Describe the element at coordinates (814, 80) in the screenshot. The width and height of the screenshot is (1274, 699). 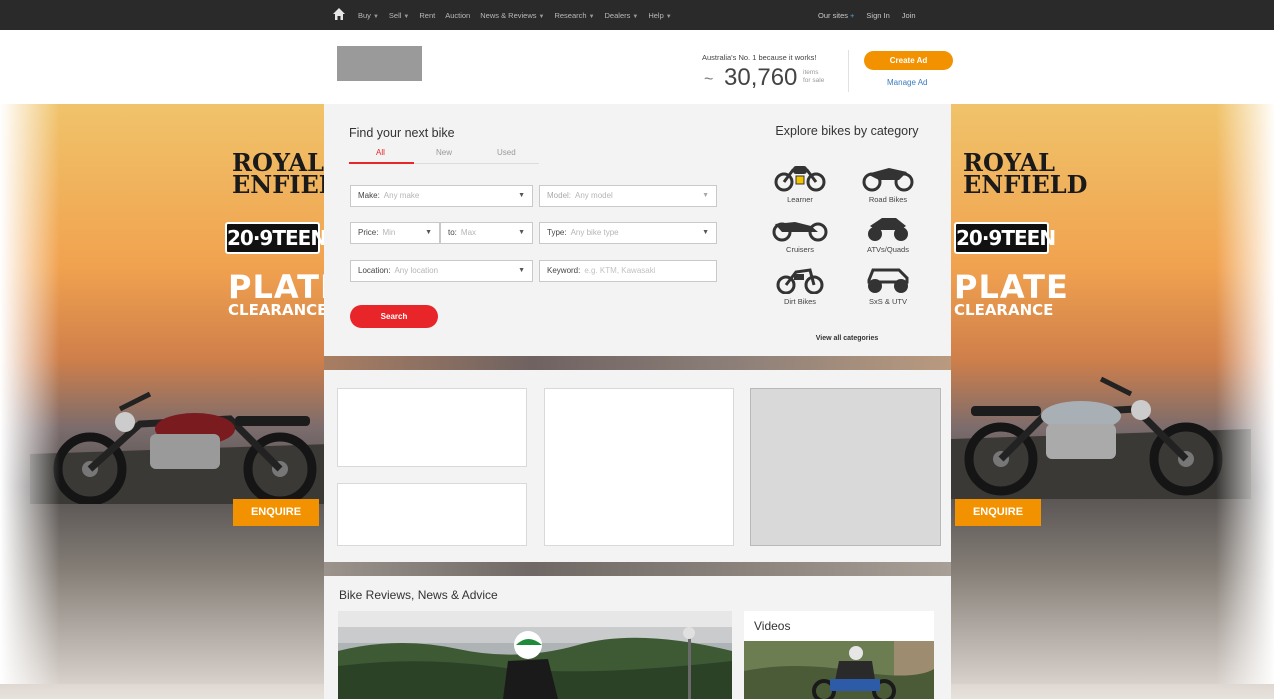
I see `count-caption-line2: for sale` at that location.